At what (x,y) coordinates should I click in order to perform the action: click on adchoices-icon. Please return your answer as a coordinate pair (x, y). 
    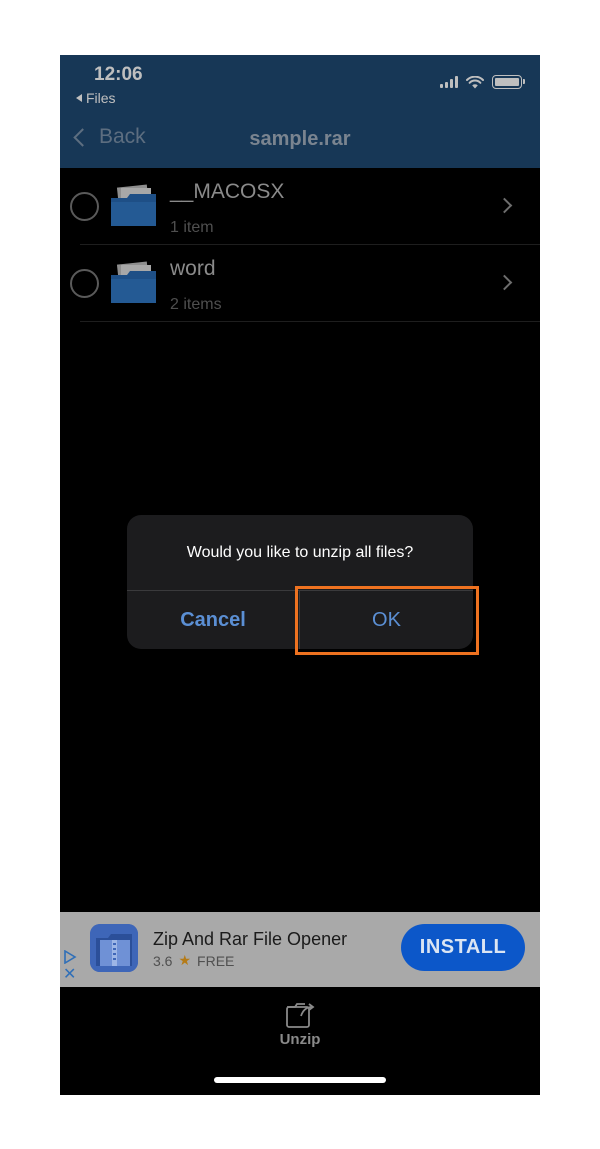
    Looking at the image, I should click on (70, 957).